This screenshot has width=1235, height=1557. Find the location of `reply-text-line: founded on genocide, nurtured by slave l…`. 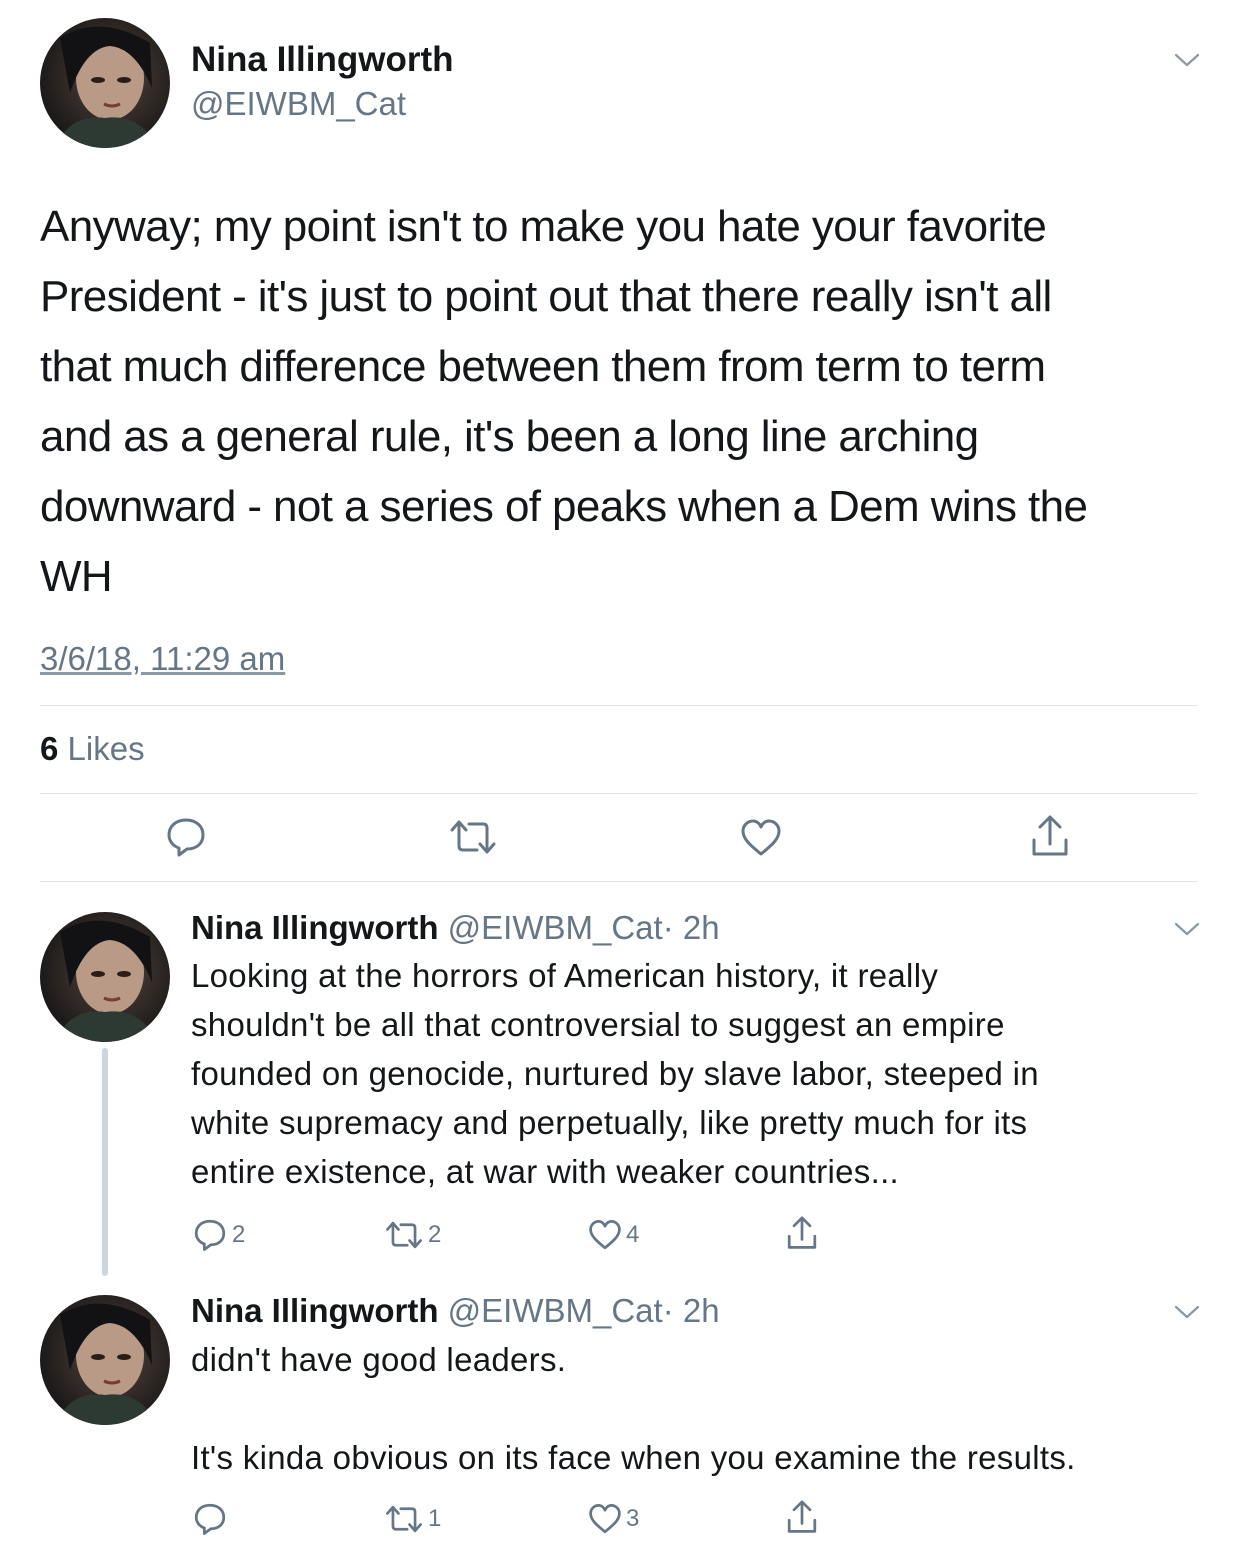

reply-text-line: founded on genocide, nurtured by slave l… is located at coordinates (615, 1073).